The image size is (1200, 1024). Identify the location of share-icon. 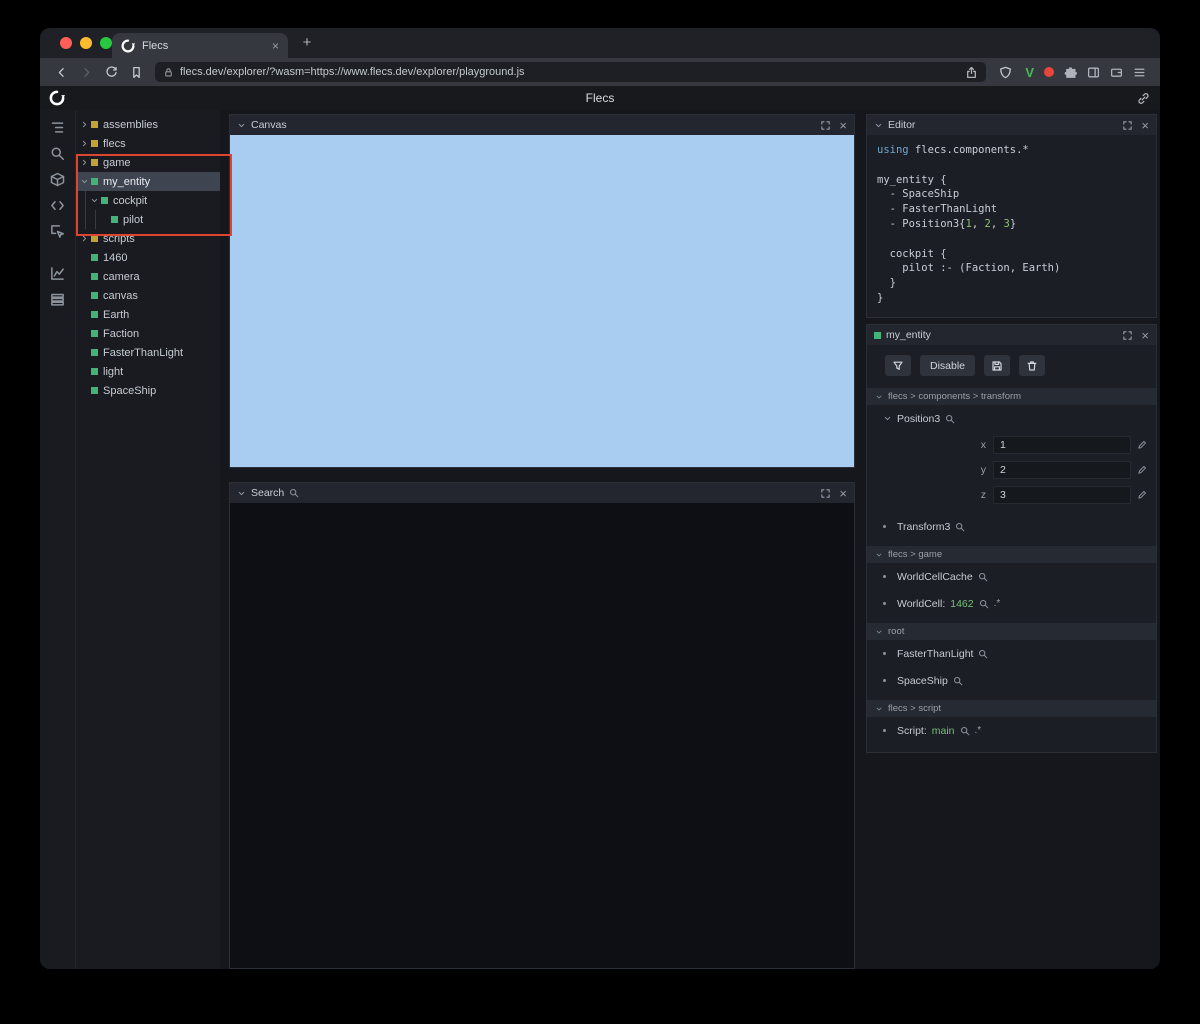
(971, 72).